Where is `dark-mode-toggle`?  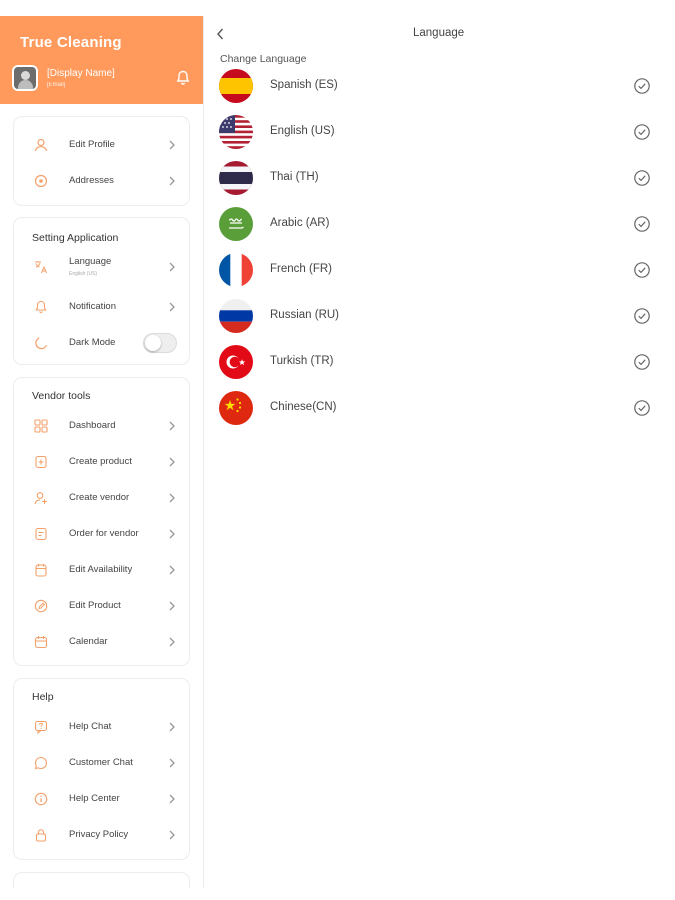
dark-mode-toggle is located at coordinates (160, 343).